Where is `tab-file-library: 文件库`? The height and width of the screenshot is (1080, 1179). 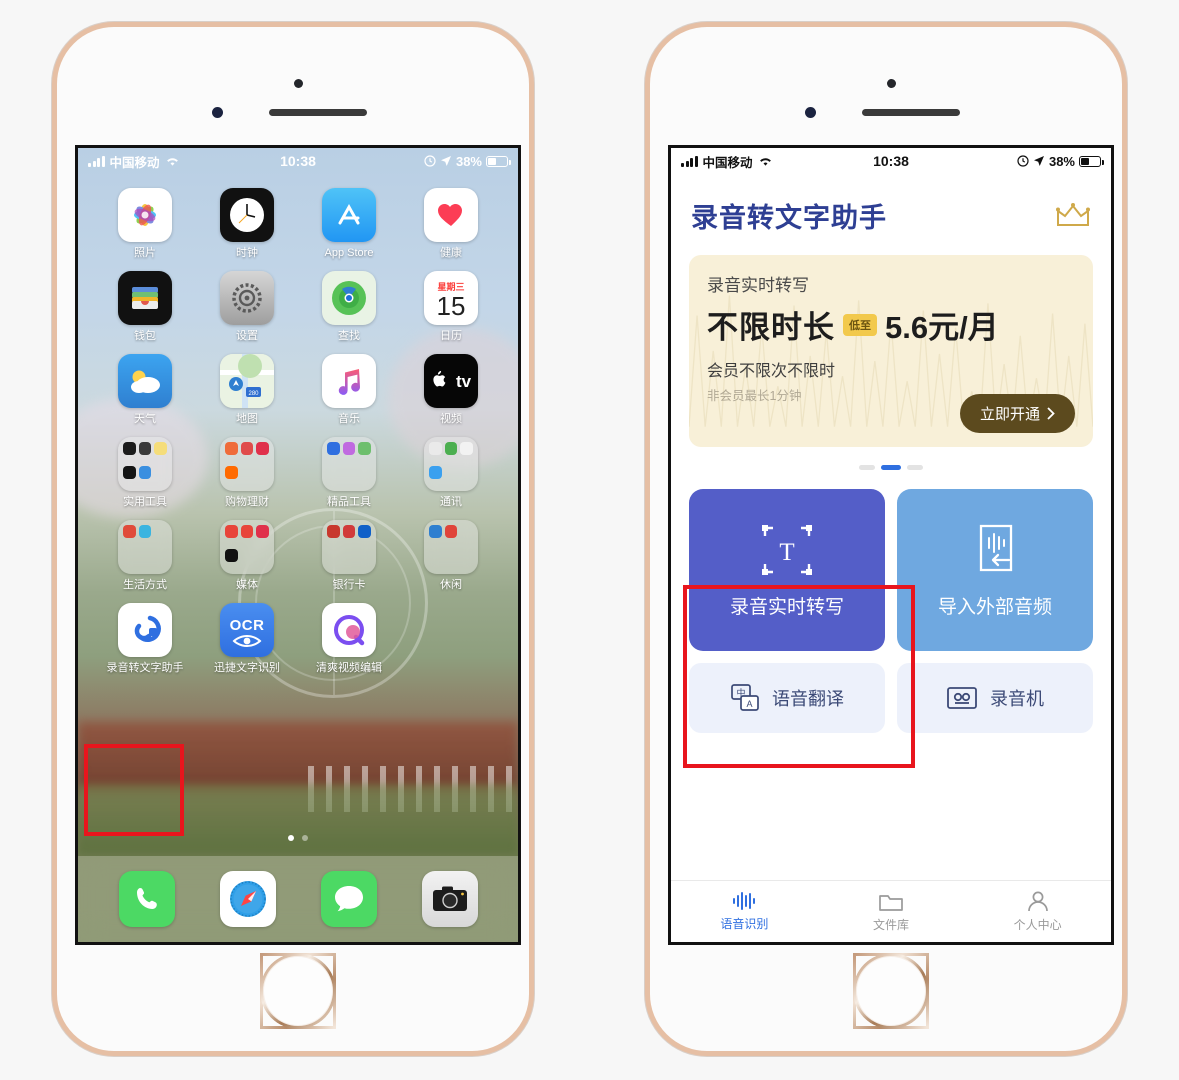
tab-file-library: 文件库 is located at coordinates (891, 911).